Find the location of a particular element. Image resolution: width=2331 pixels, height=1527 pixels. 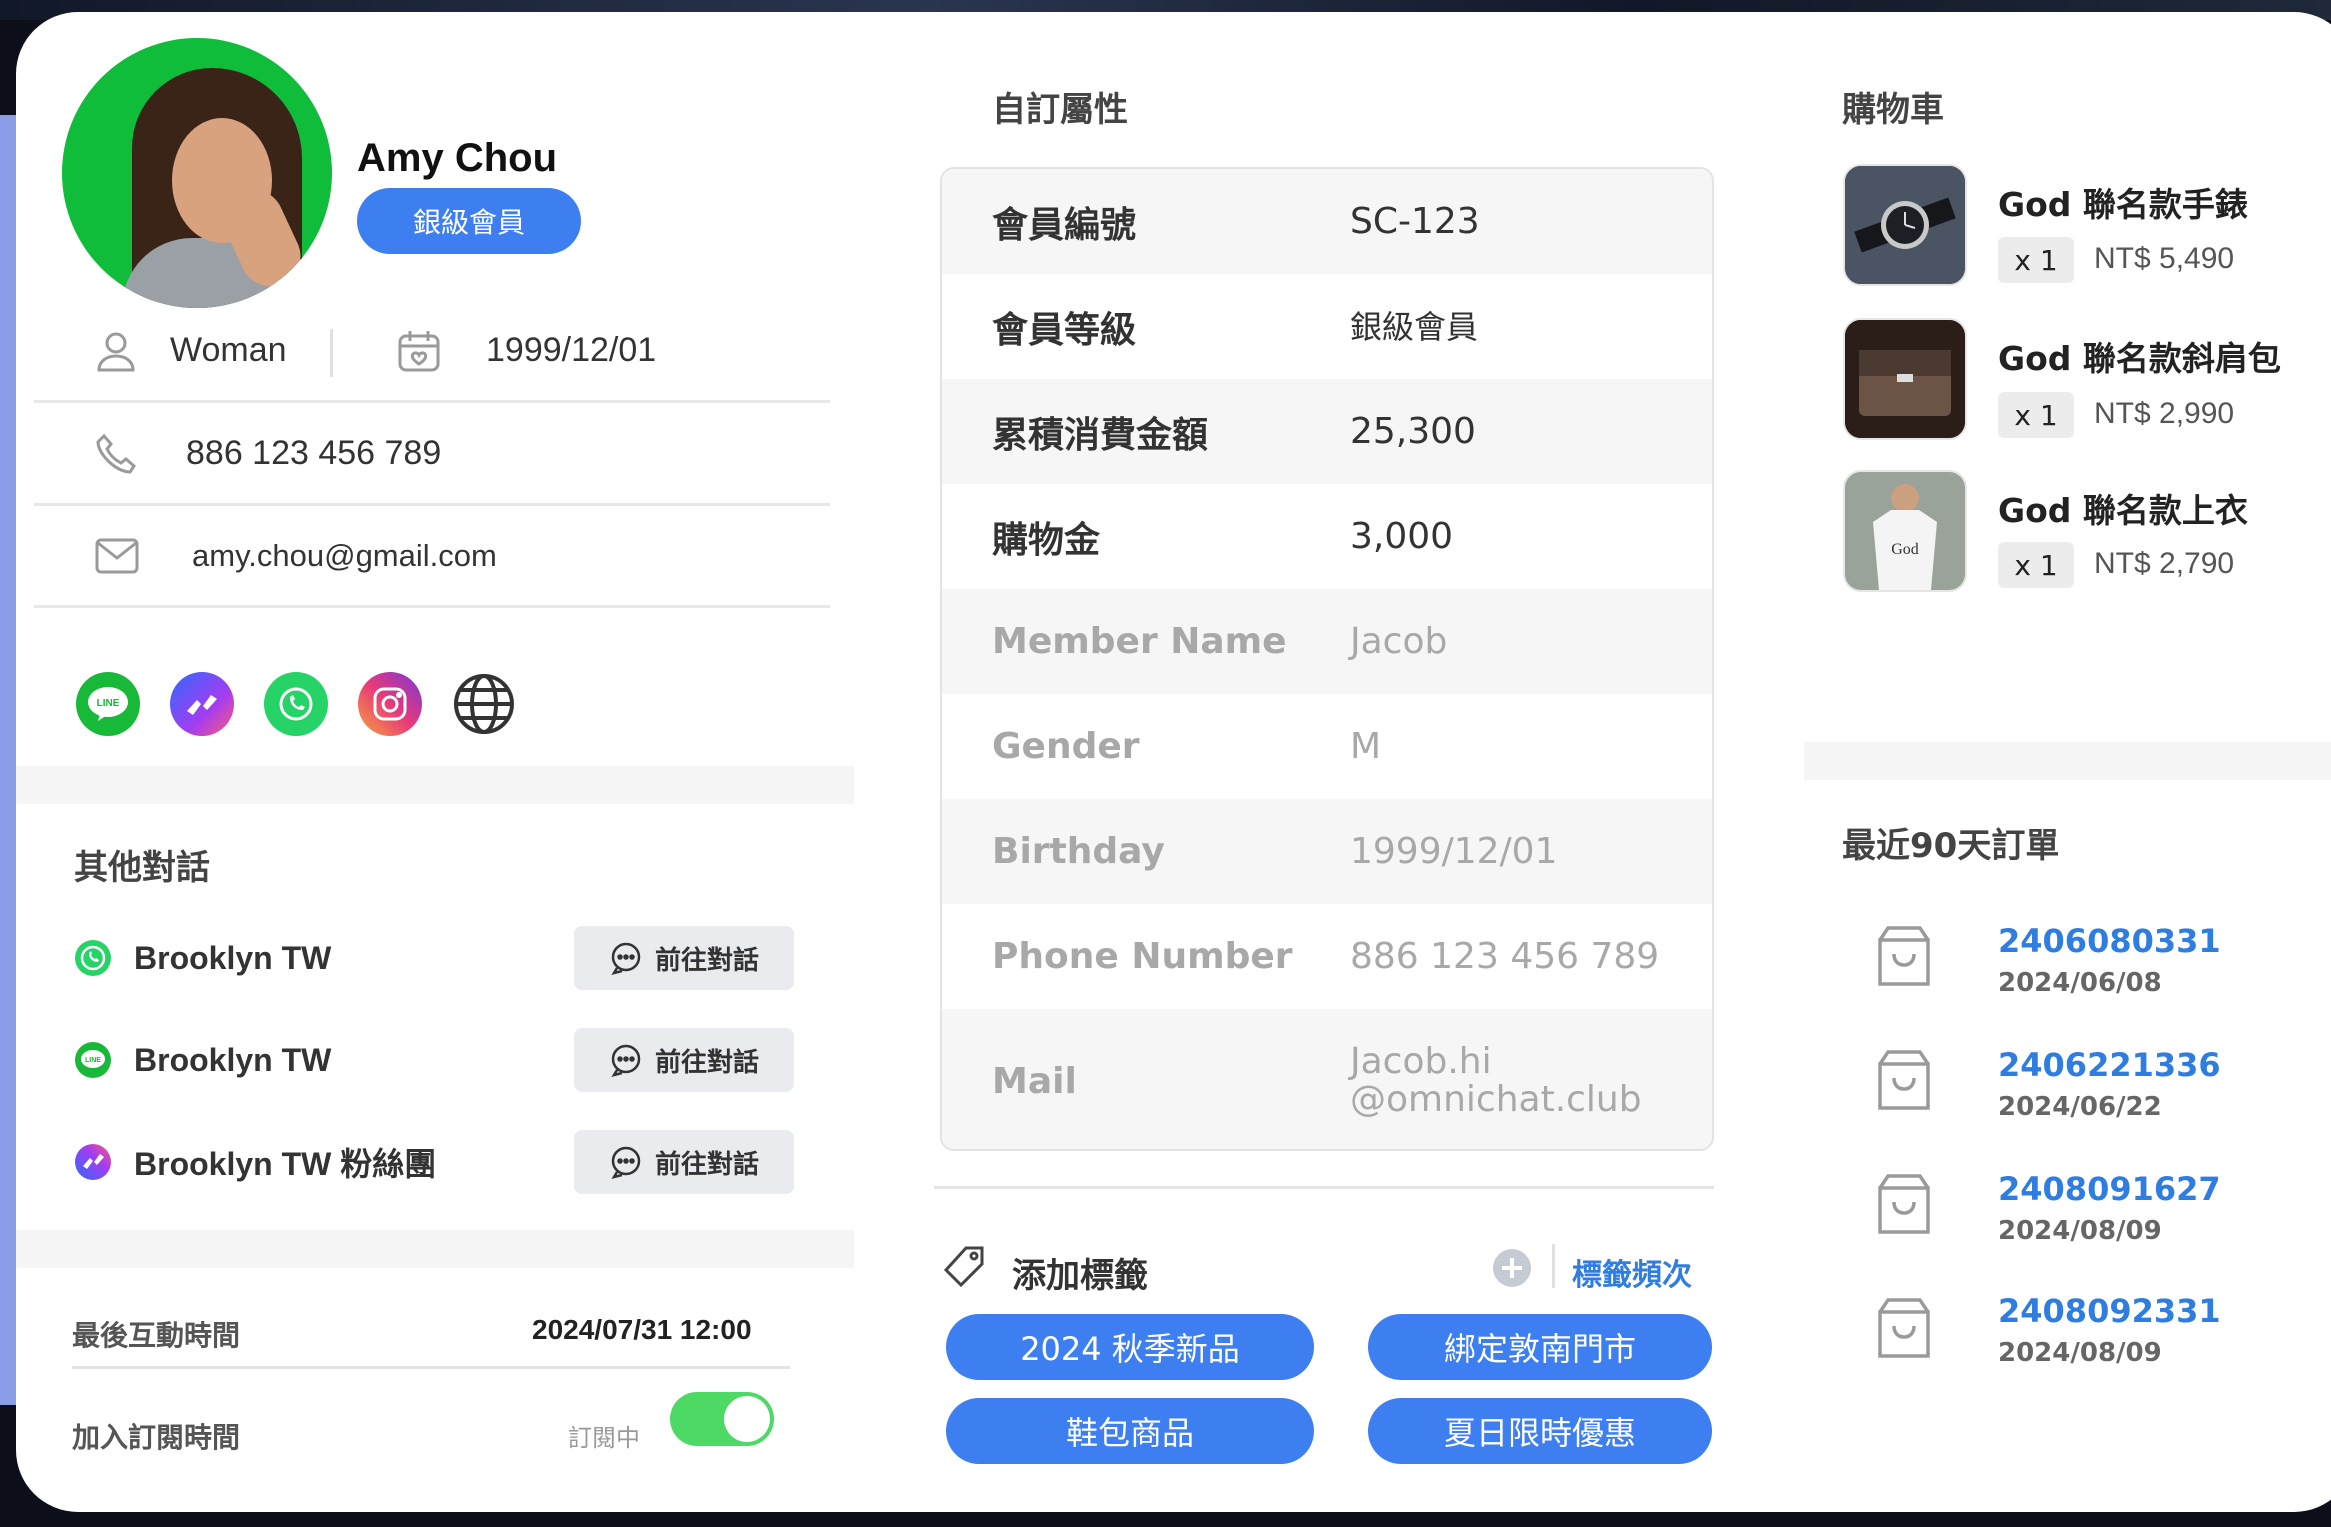

attr-key: Mail is located at coordinates (1034, 1081).